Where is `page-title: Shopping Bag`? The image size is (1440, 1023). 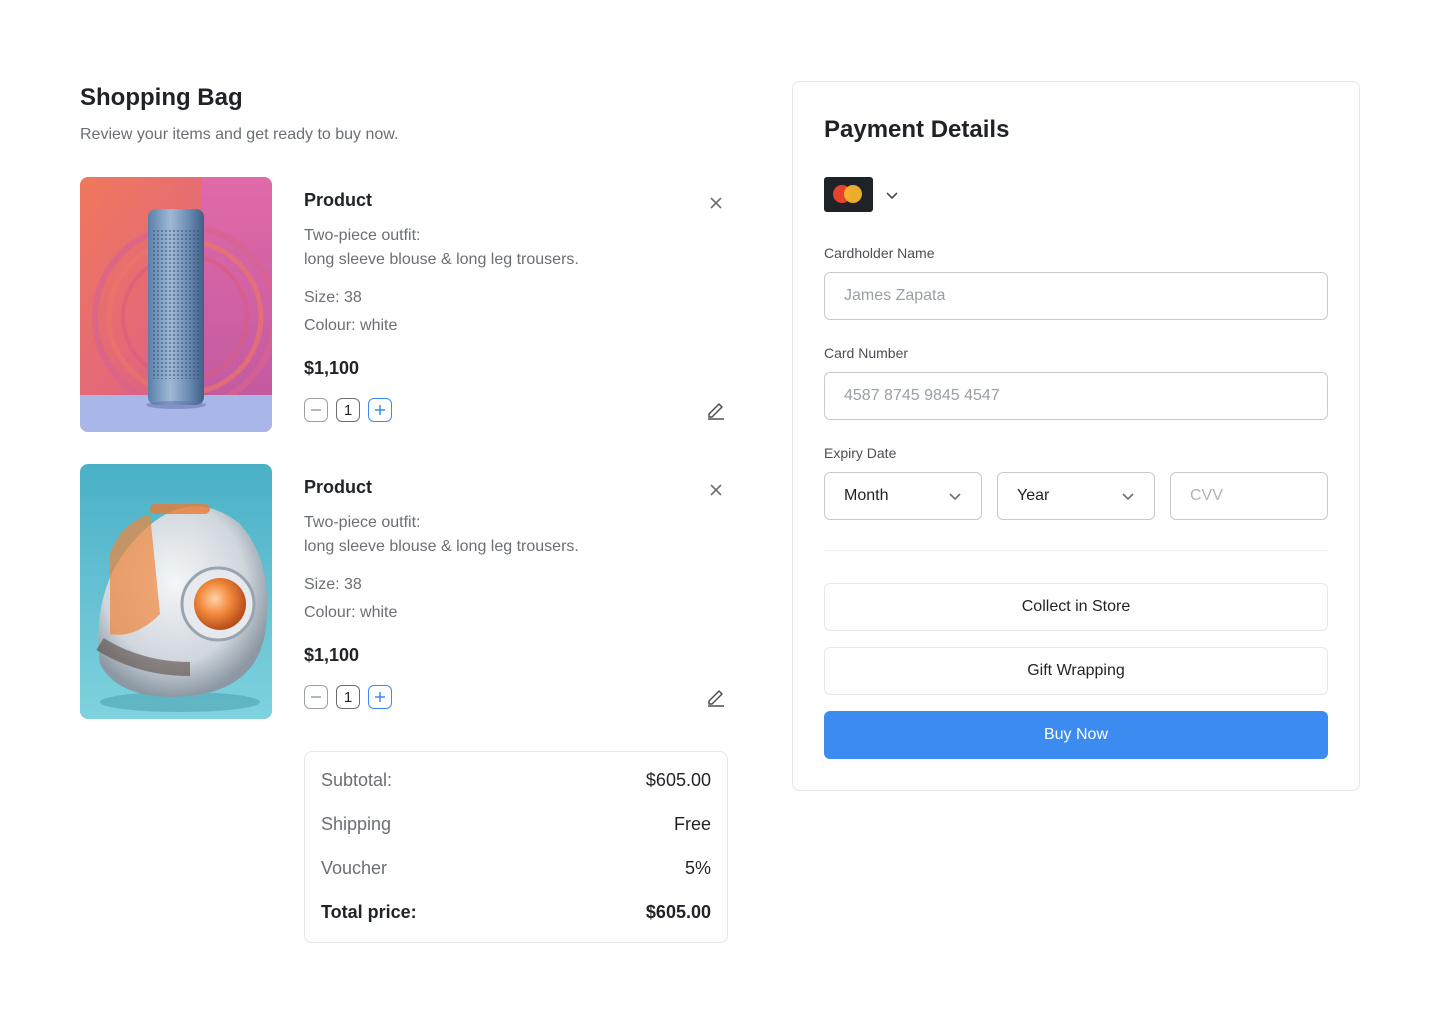 page-title: Shopping Bag is located at coordinates (161, 97).